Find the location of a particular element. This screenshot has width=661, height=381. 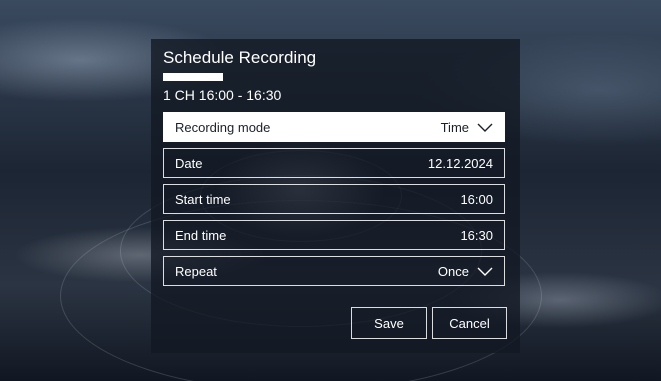

start-time-label: Start time is located at coordinates (203, 199).